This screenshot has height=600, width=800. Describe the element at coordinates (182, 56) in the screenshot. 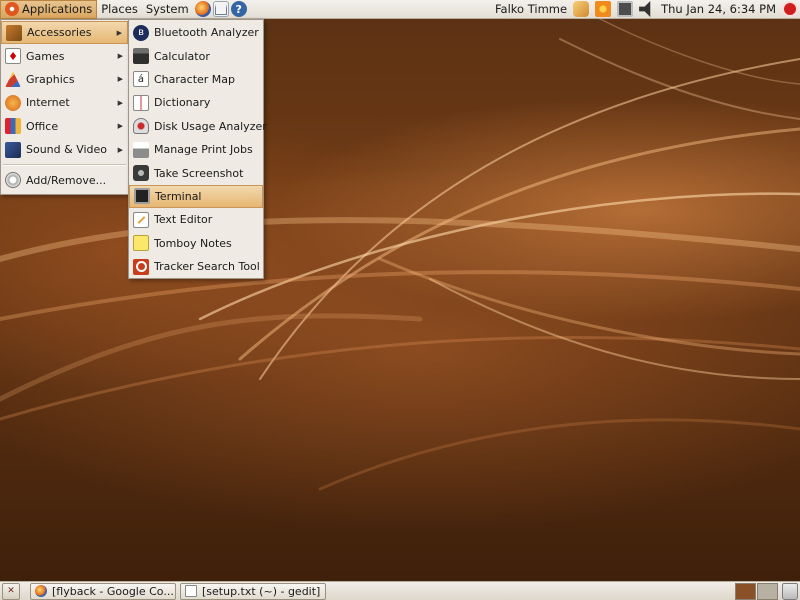

I see `menu-item-label: Calculator` at that location.